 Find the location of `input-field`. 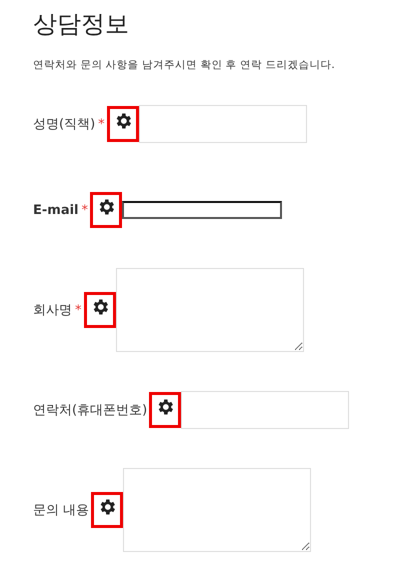

input-field is located at coordinates (202, 210).